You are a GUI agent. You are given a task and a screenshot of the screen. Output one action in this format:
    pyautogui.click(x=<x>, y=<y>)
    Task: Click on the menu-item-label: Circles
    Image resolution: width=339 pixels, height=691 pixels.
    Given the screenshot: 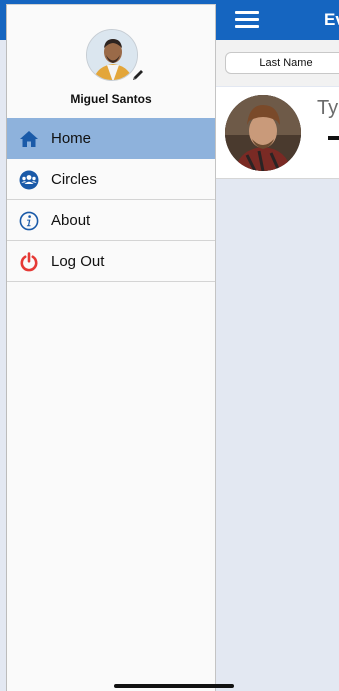 What is the action you would take?
    pyautogui.click(x=74, y=179)
    